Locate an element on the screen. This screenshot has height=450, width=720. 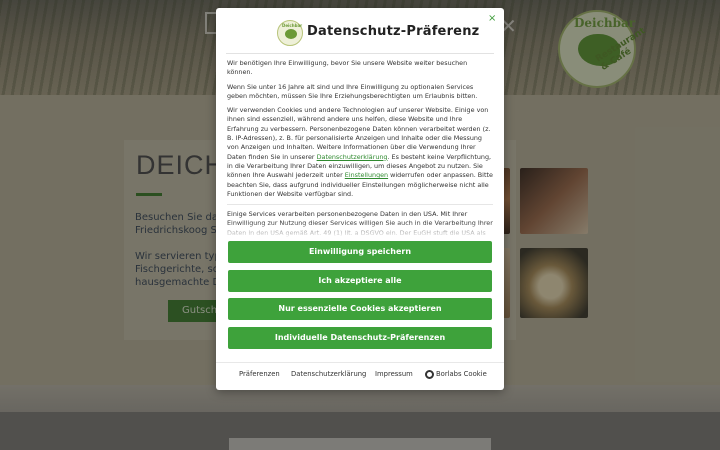
scroll-fade is located at coordinates (360, 230).